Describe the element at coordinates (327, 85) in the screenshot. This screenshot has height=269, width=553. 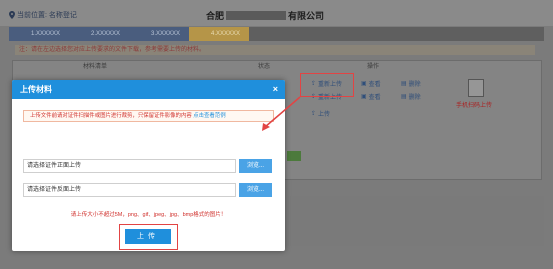
I see `reupload-highlight` at that location.